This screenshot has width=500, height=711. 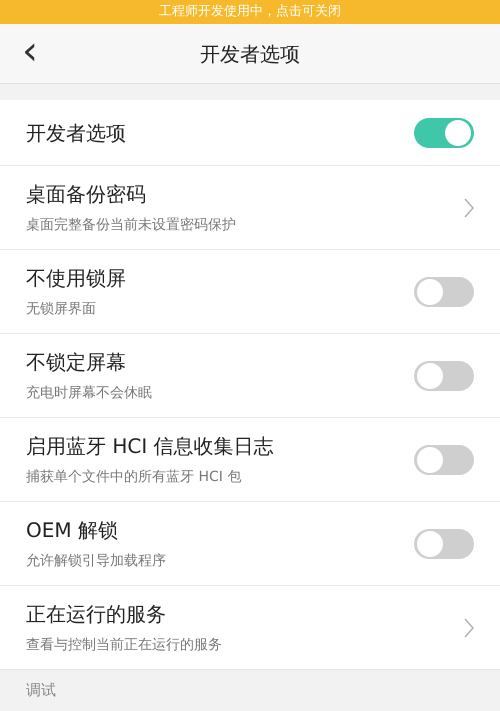 I want to click on settings-row: 不使用锁屏 无锁屏界面, so click(x=250, y=292).